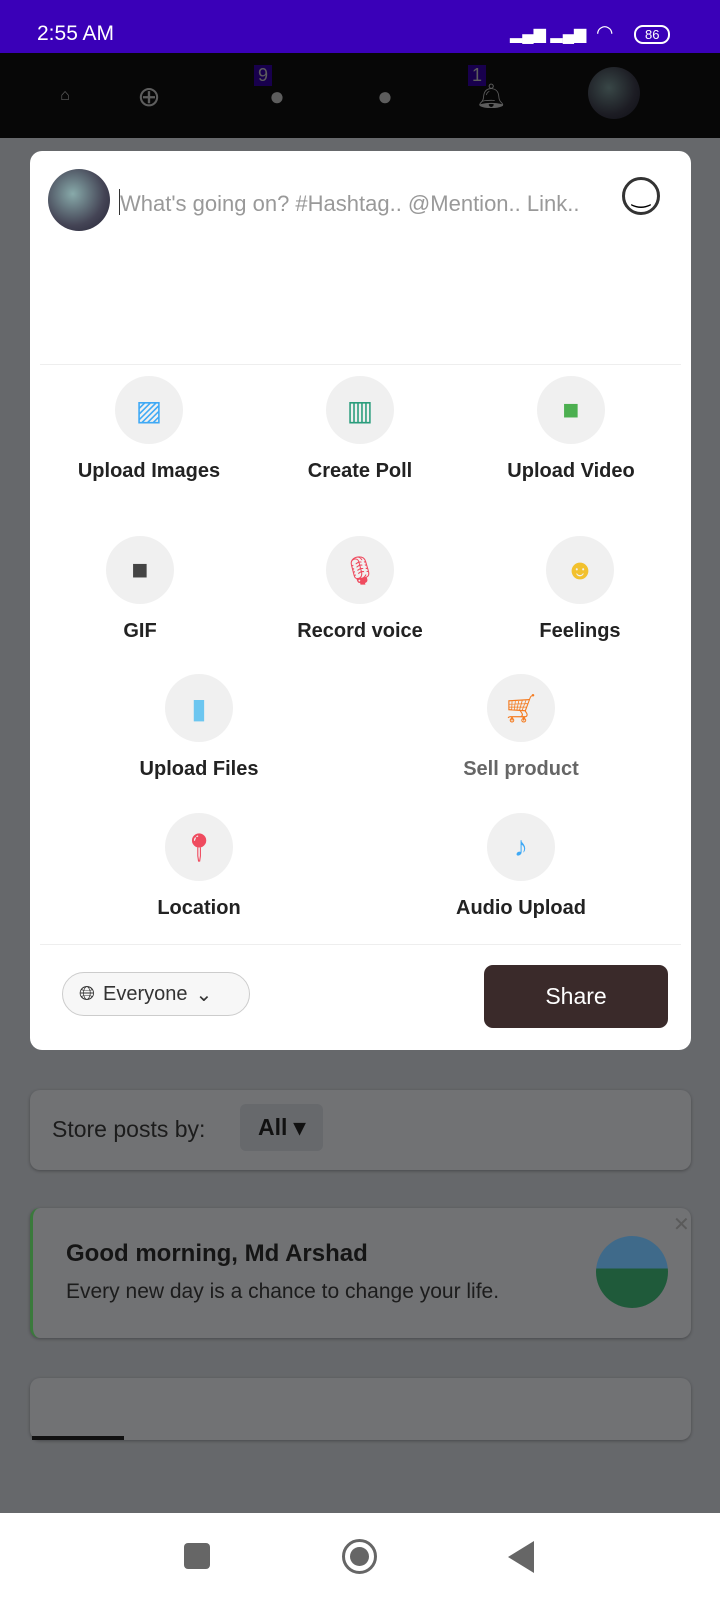 Image resolution: width=720 pixels, height=1600 pixels. Describe the element at coordinates (571, 471) in the screenshot. I see `action-label: Upload Video` at that location.